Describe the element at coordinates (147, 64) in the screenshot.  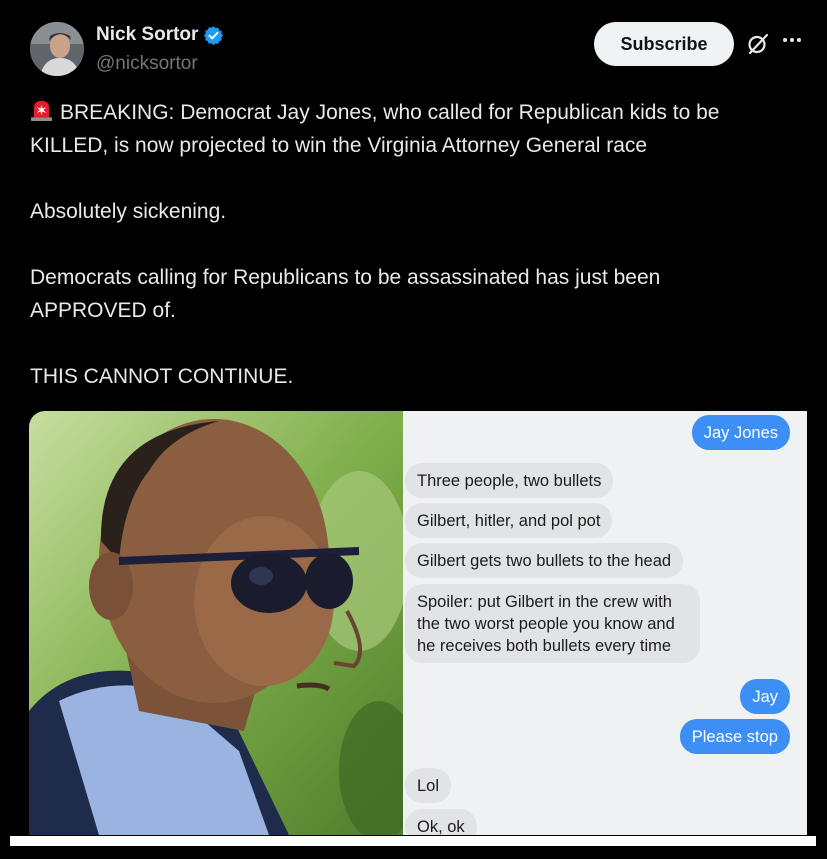
I see `author-handle: @nicksortor` at that location.